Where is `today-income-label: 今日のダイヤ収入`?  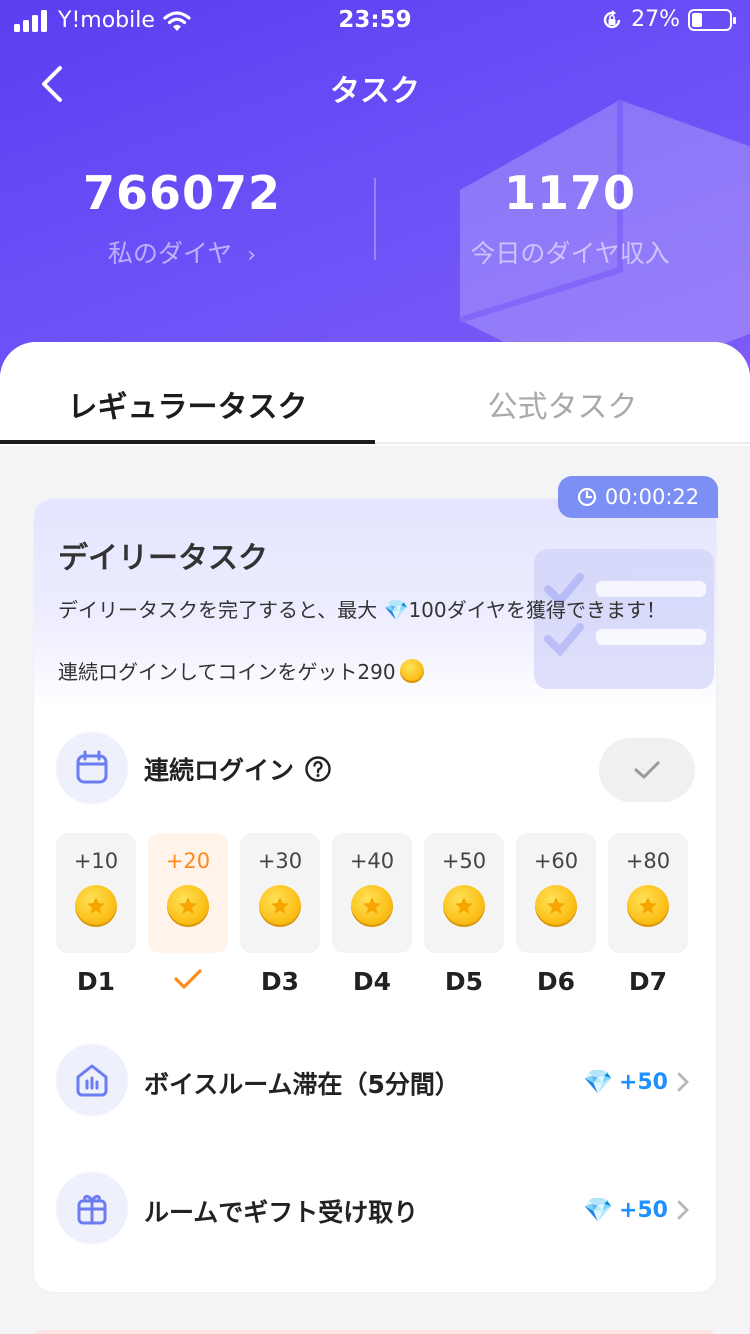 today-income-label: 今日のダイヤ収入 is located at coordinates (570, 253).